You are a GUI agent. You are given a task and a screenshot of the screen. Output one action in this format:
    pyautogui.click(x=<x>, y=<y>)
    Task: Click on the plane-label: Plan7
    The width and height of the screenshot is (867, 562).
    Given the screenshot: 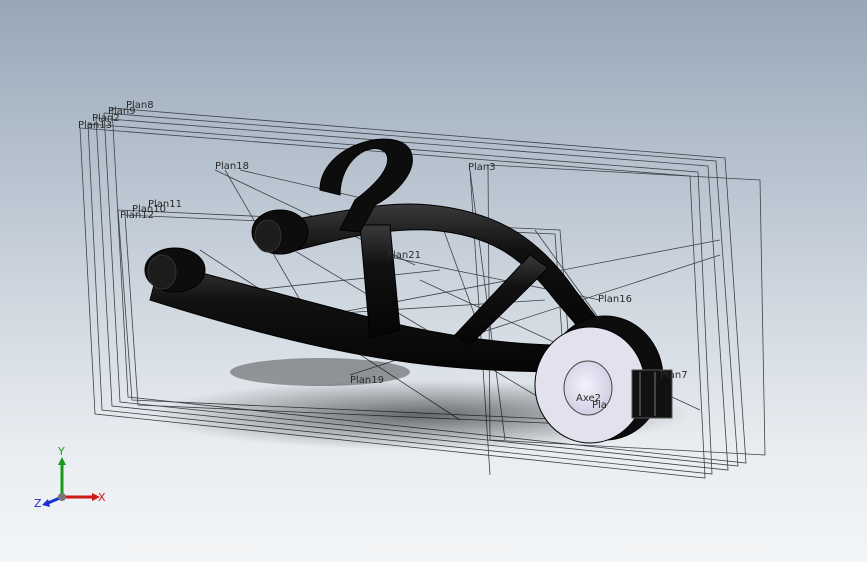 What is the action you would take?
    pyautogui.click(x=674, y=375)
    